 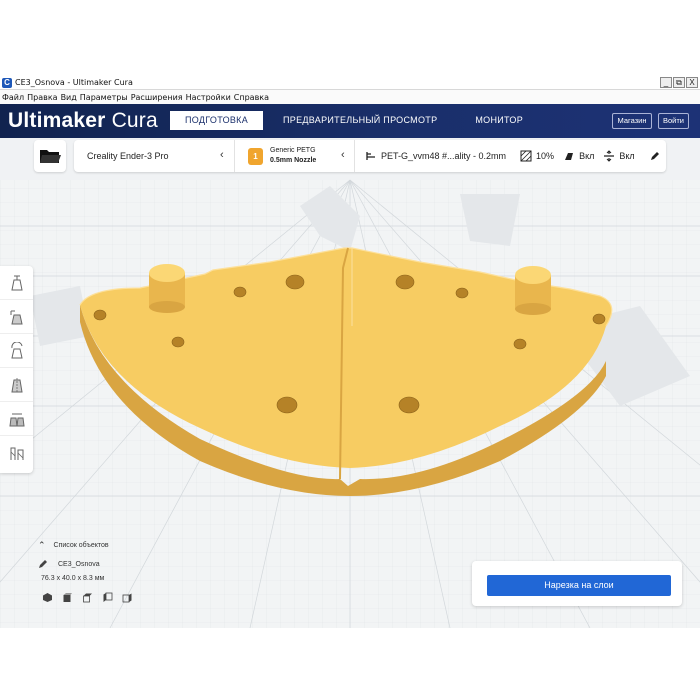 What do you see at coordinates (67, 597) in the screenshot?
I see `front-view-icon` at bounding box center [67, 597].